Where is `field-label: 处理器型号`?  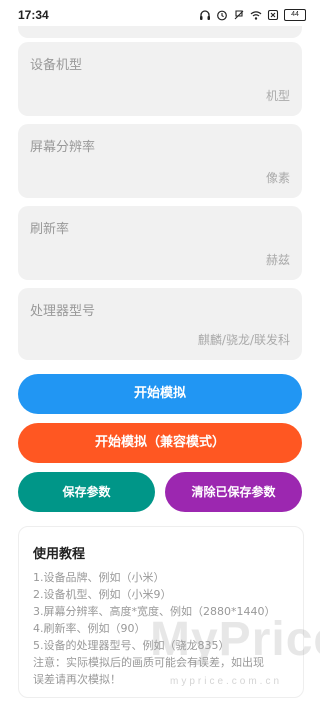 field-label: 处理器型号 is located at coordinates (63, 311).